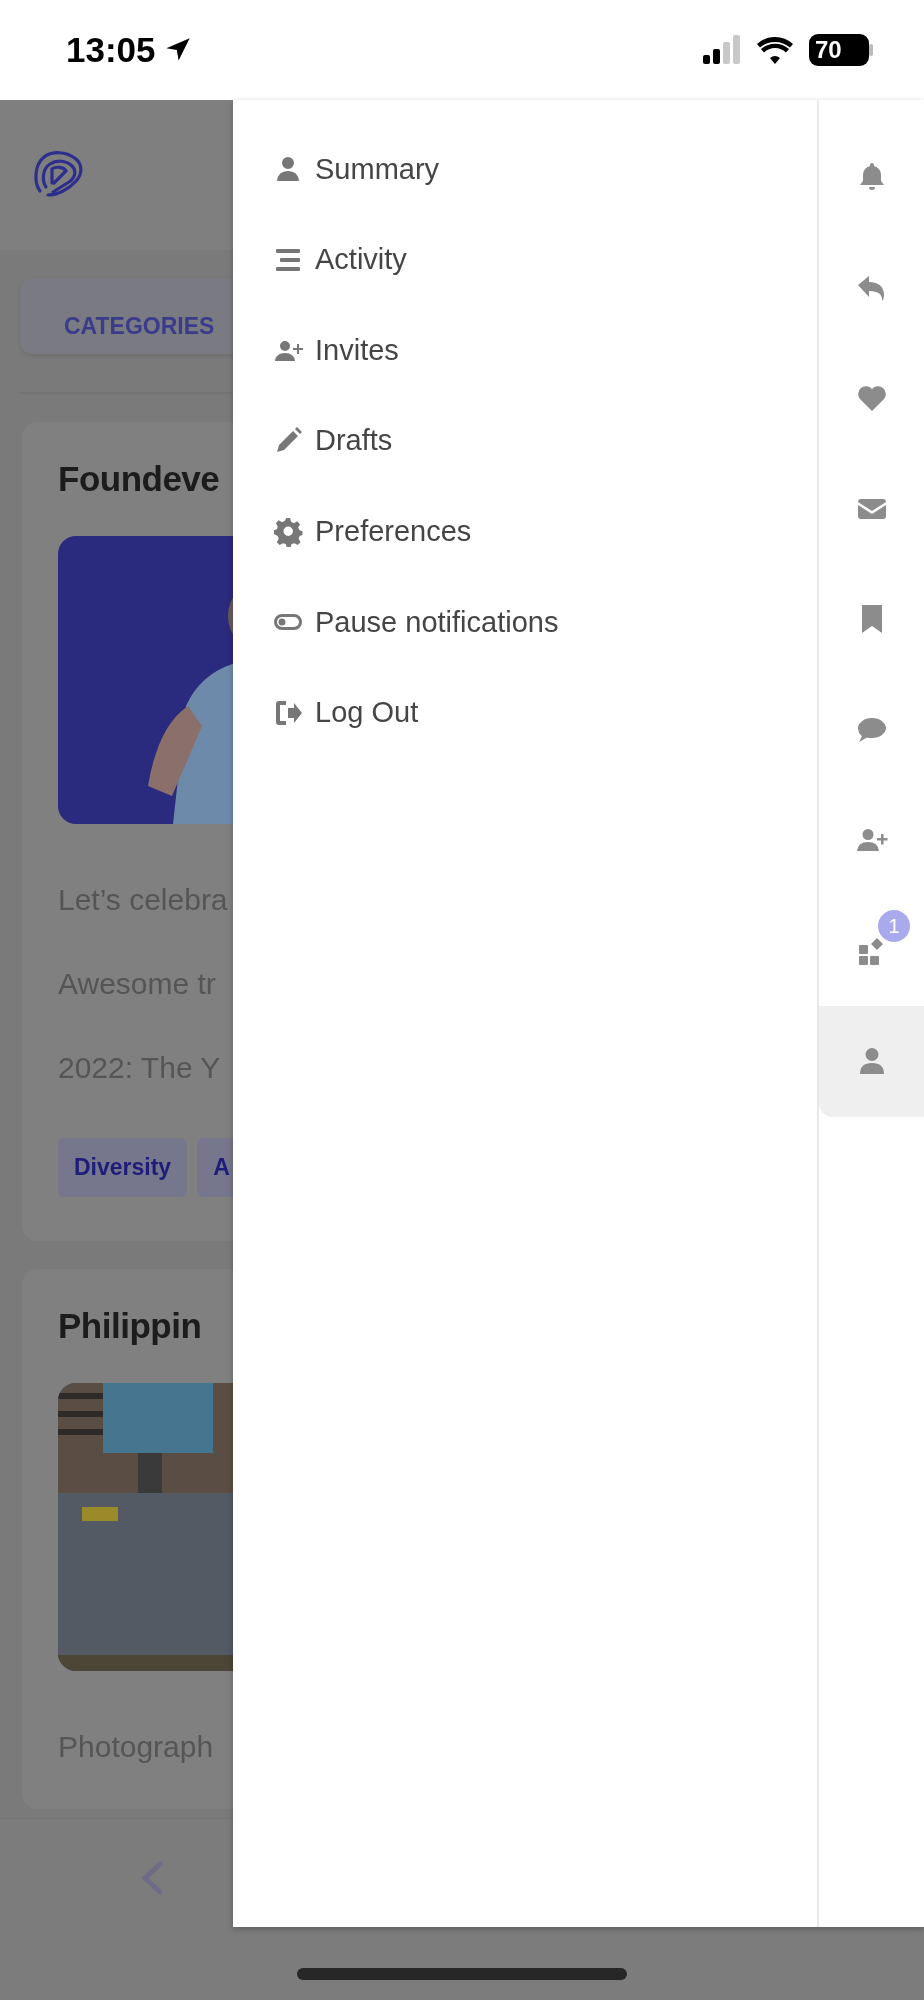 Image resolution: width=924 pixels, height=2000 pixels. What do you see at coordinates (545, 260) in the screenshot?
I see `menu-item: Activity` at bounding box center [545, 260].